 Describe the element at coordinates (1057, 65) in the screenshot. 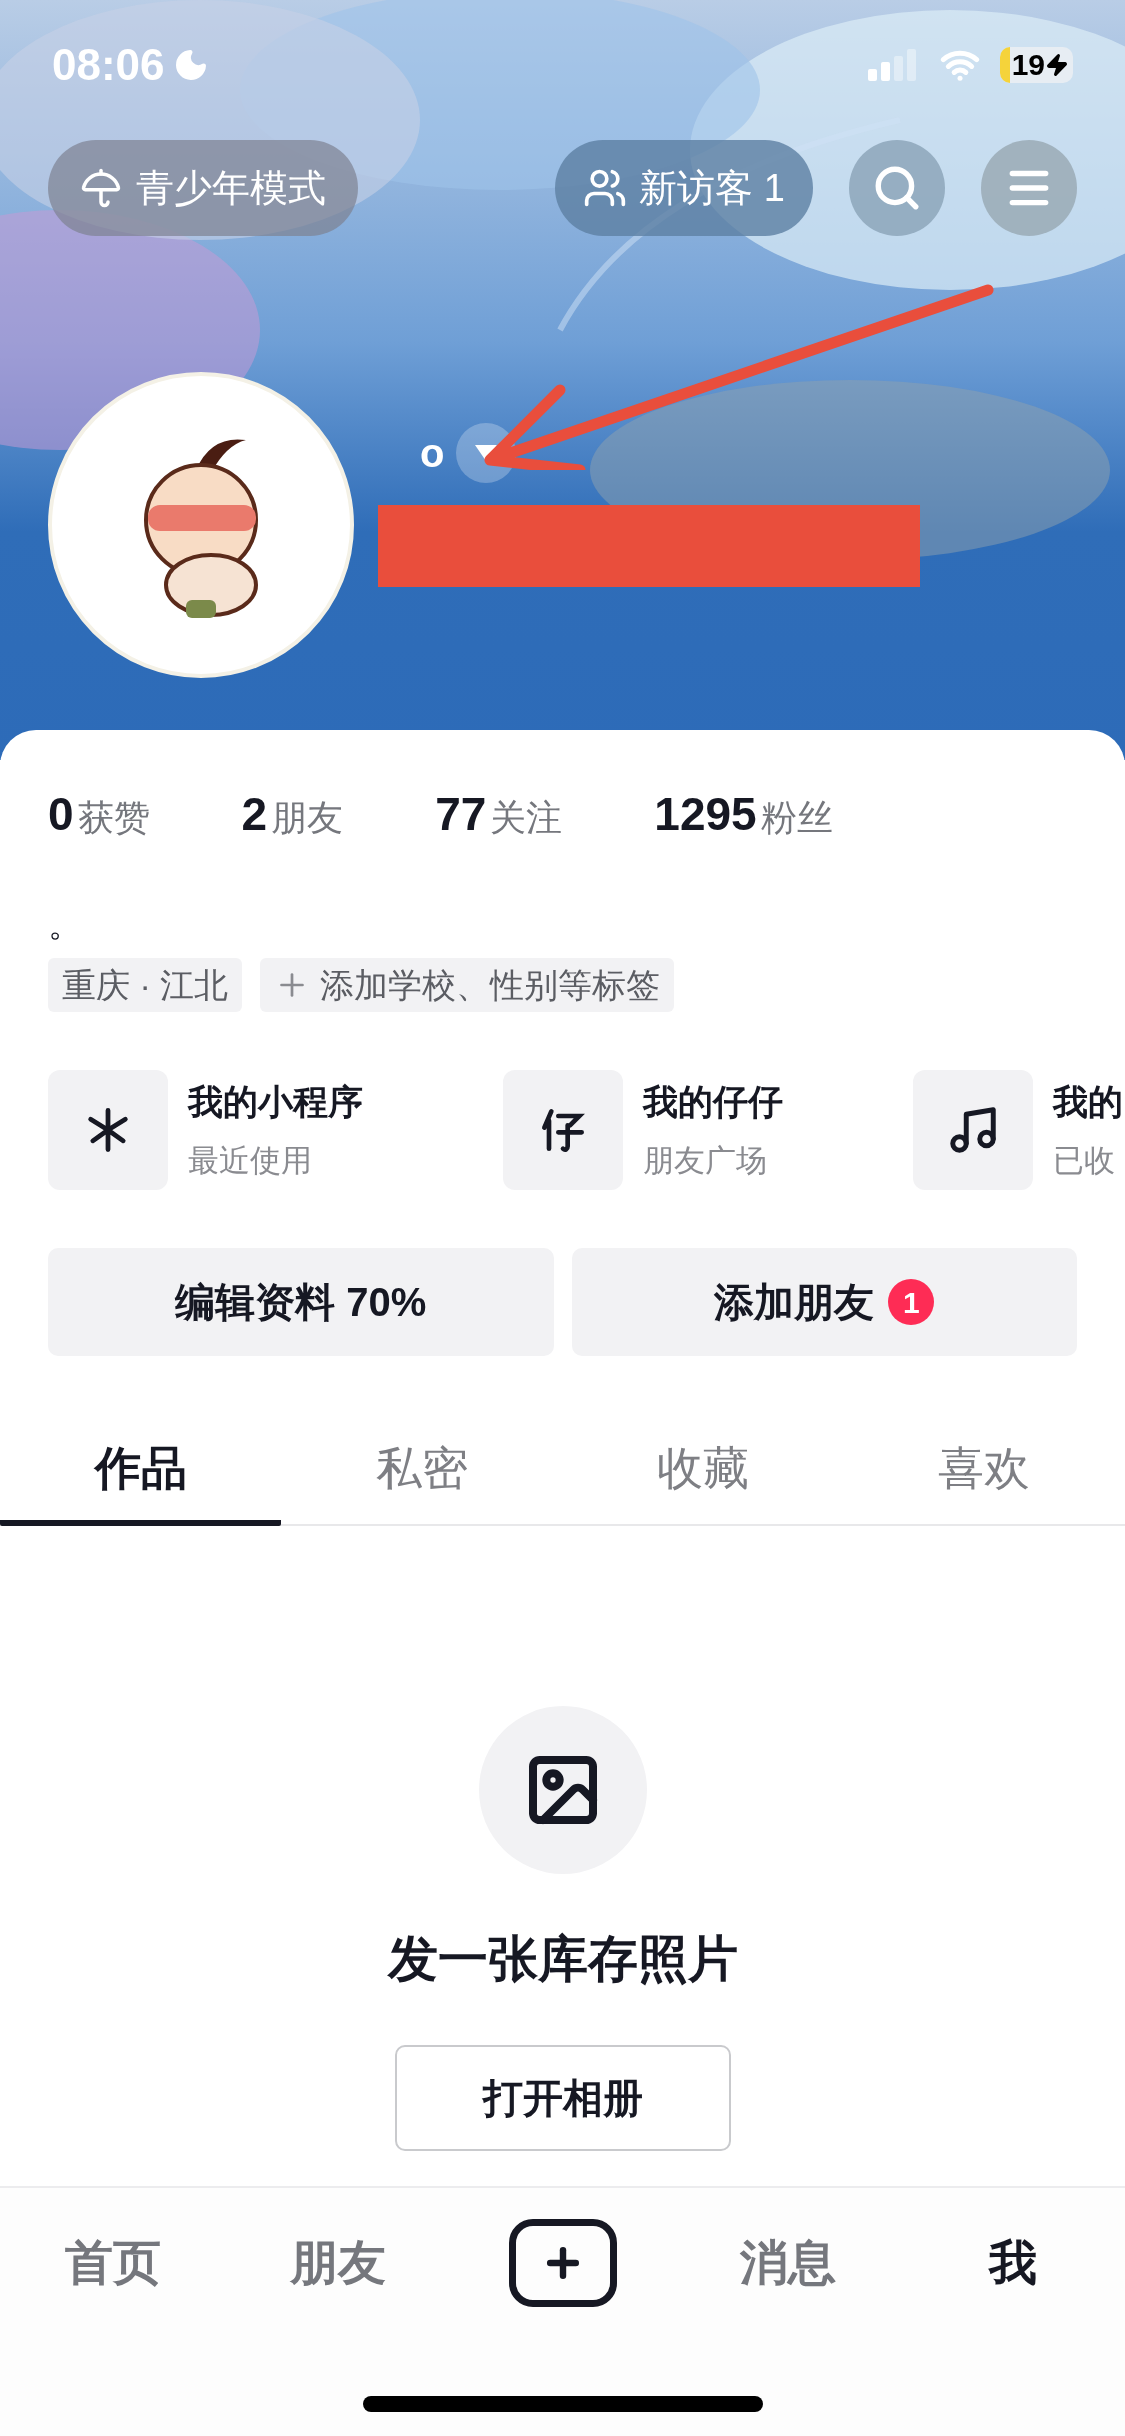

I see `charging-icon` at that location.